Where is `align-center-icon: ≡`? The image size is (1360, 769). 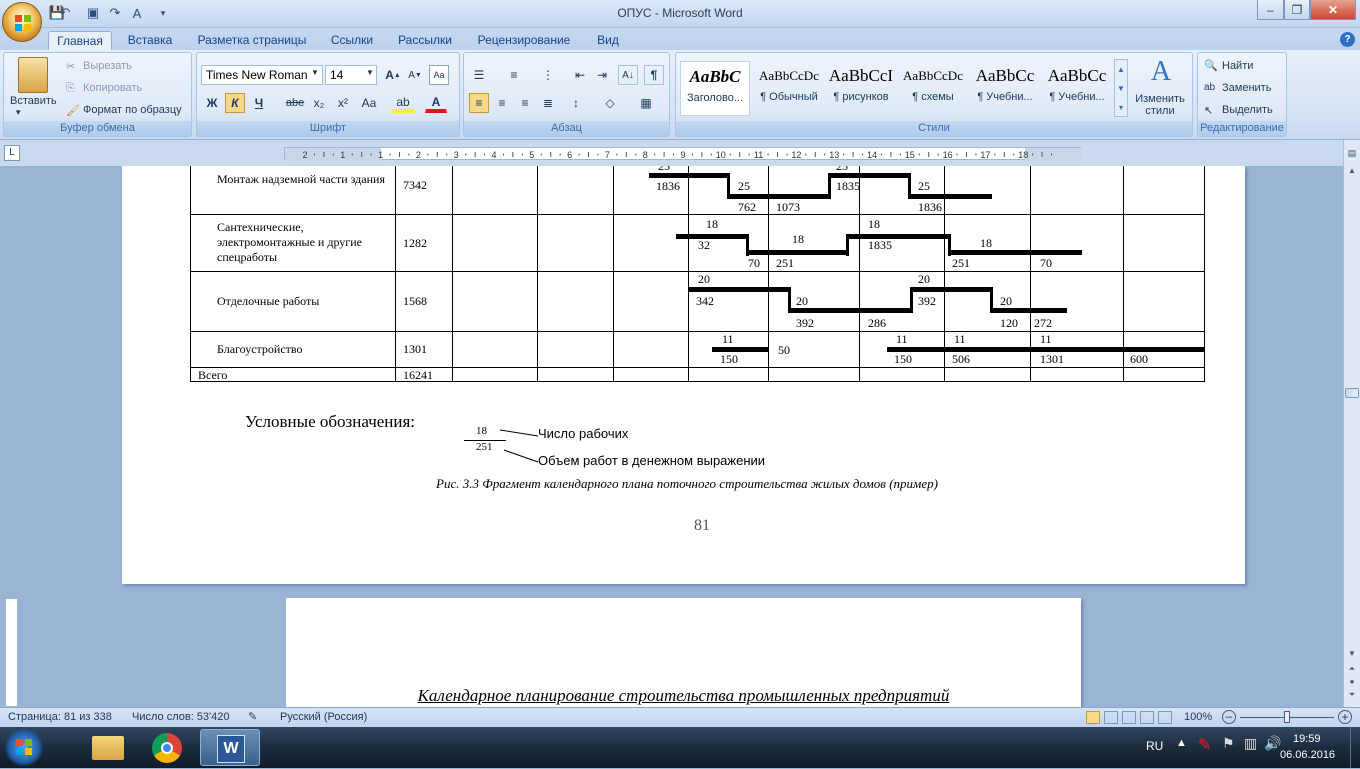 align-center-icon: ≡ is located at coordinates (502, 103).